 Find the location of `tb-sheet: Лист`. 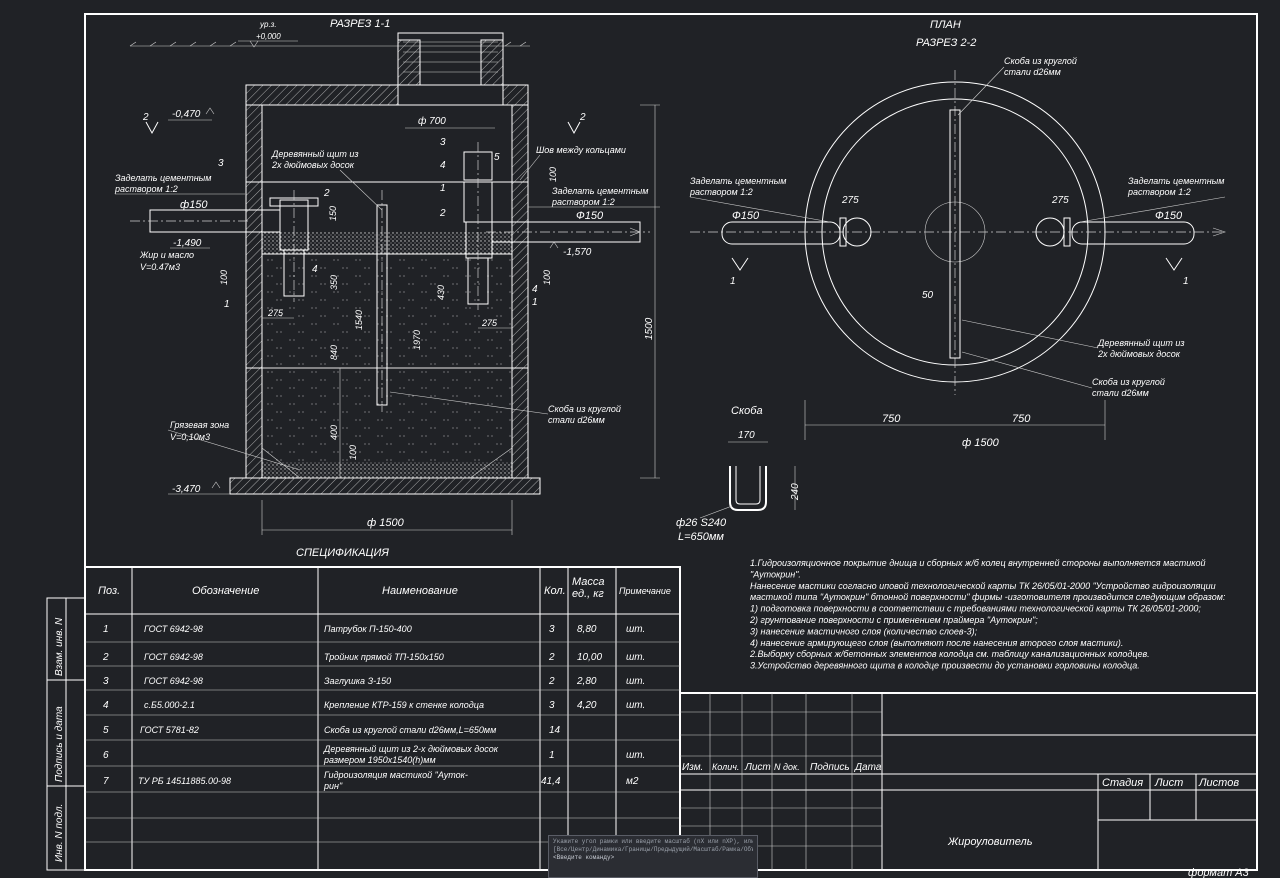

tb-sheet: Лист is located at coordinates (1168, 783).